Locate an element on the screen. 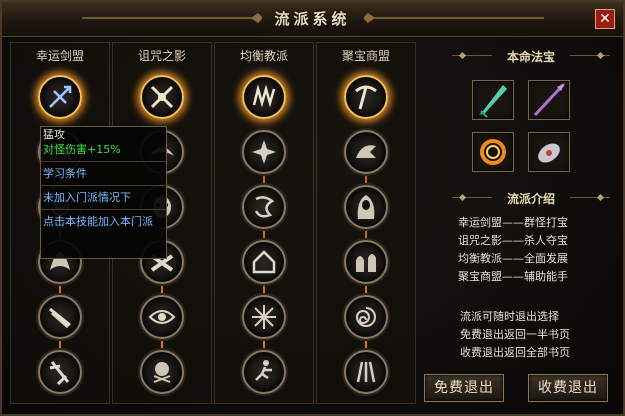 The image size is (625, 416). title-ornament-right is located at coordinates (454, 18).